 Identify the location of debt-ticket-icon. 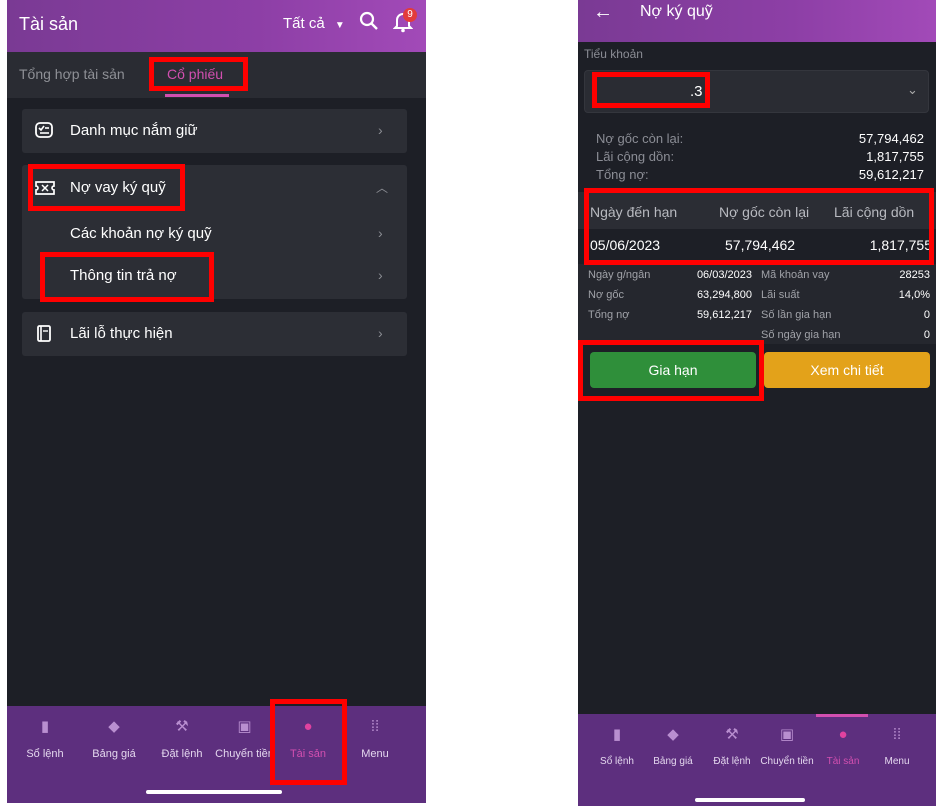
(45, 190).